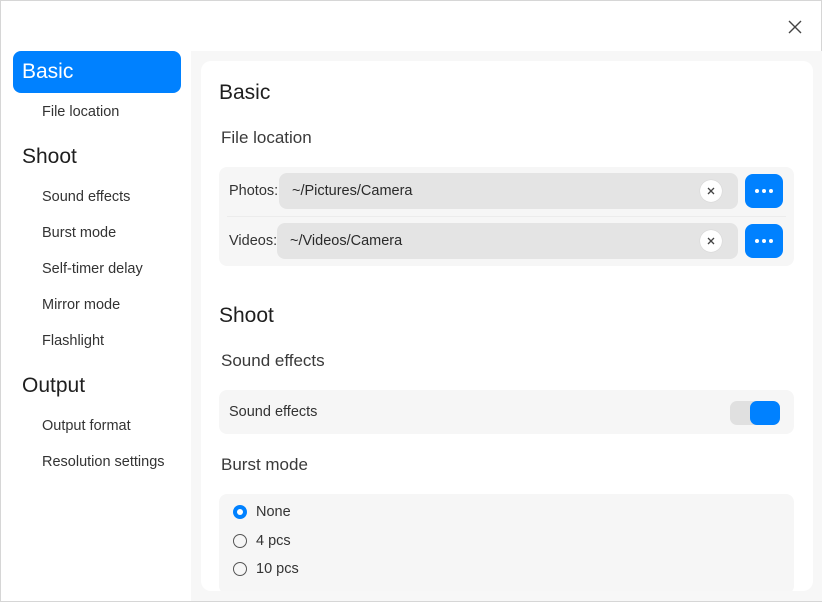 Image resolution: width=822 pixels, height=602 pixels. What do you see at coordinates (273, 541) in the screenshot?
I see `radio-label: 4 pcs` at bounding box center [273, 541].